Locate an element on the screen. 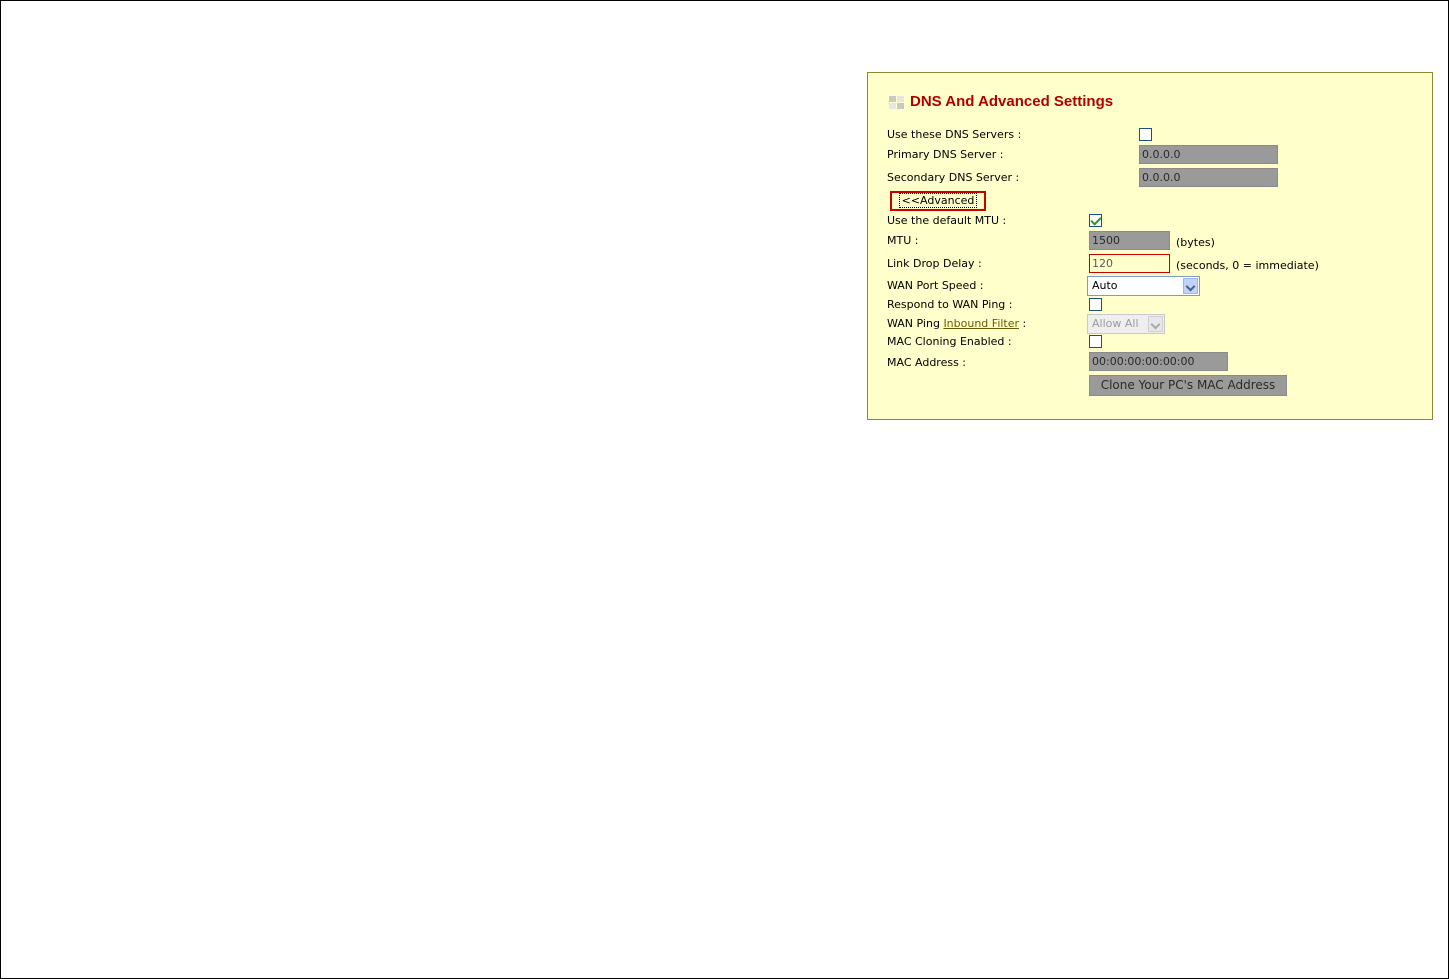  advanced-toggle-label: <<Advanced is located at coordinates (938, 200).